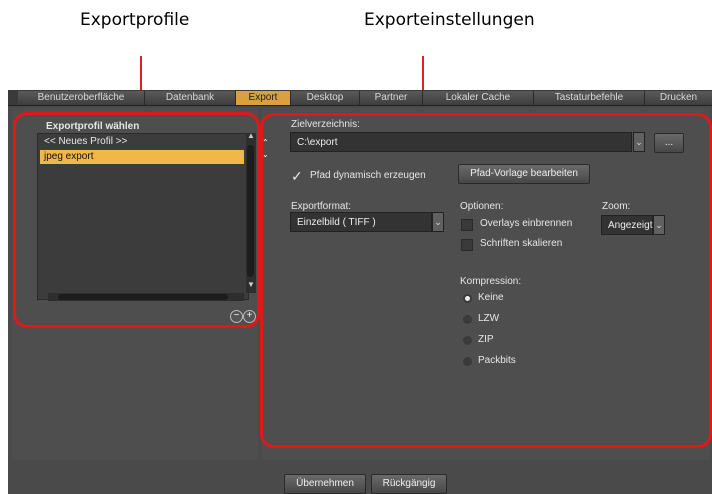  What do you see at coordinates (325, 484) in the screenshot?
I see `apply-button: Übernehmen` at bounding box center [325, 484].